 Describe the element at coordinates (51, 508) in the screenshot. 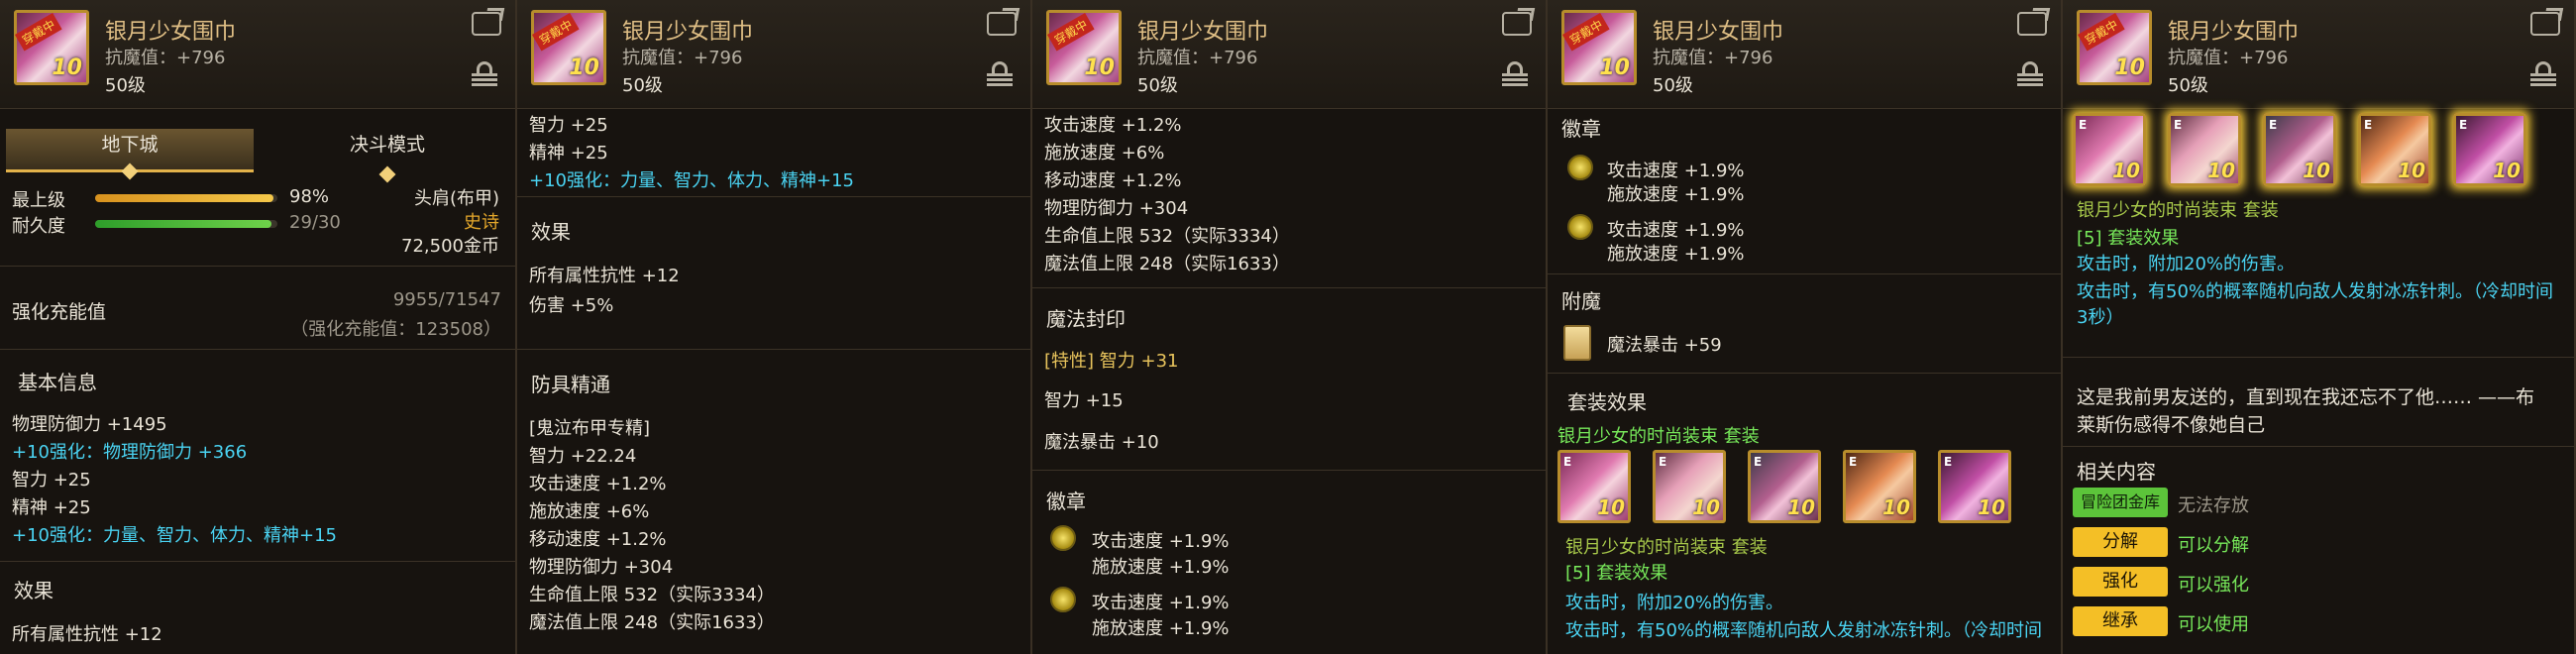

I see `basic-stat-line: 精神 +25` at that location.